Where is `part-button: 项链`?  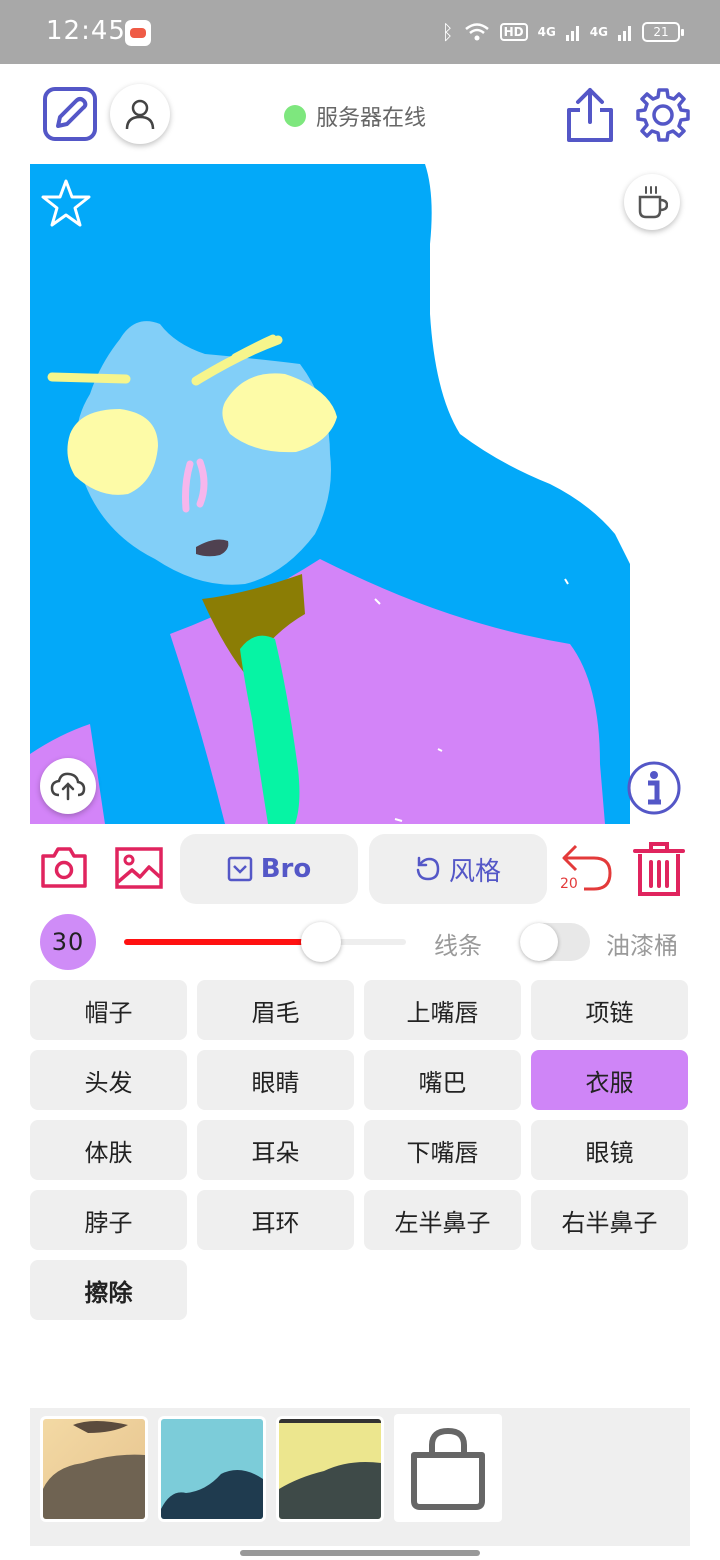 part-button: 项链 is located at coordinates (609, 1010).